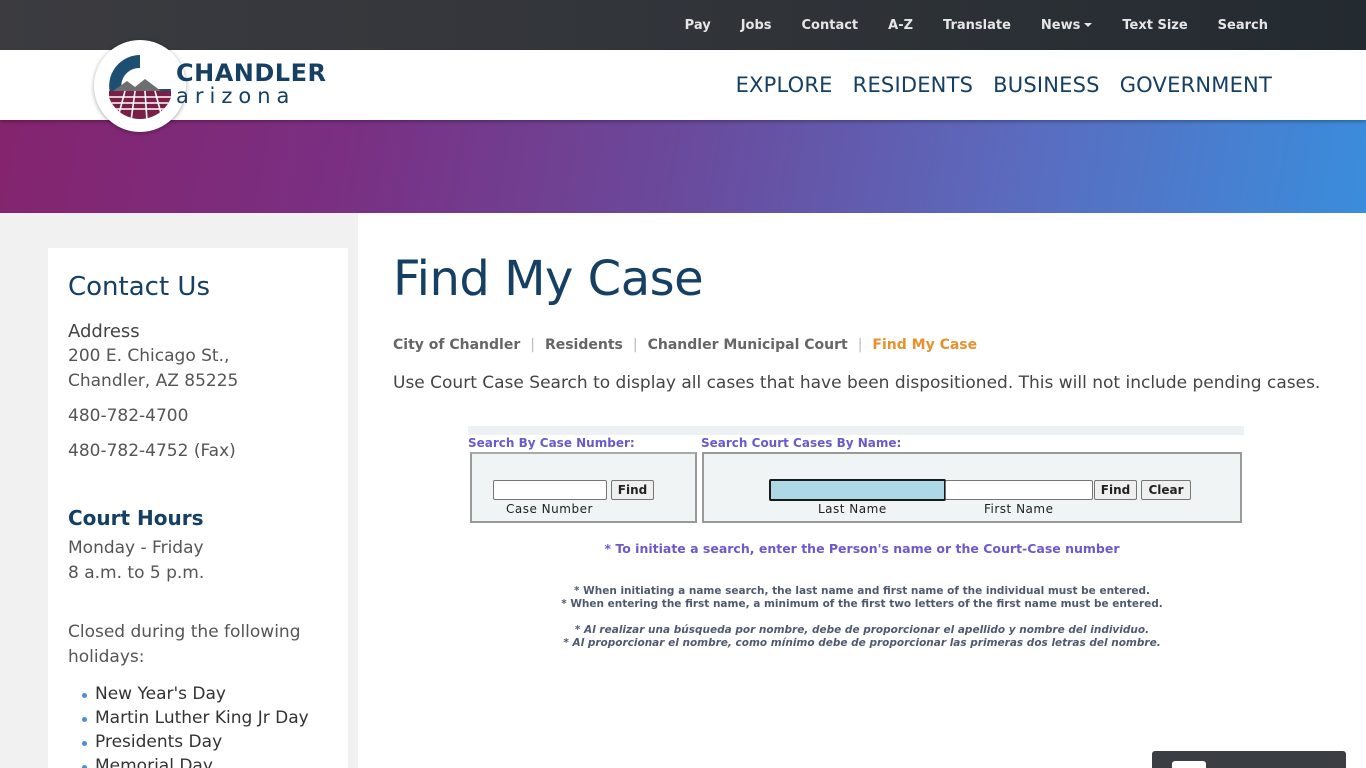 The image size is (1366, 768). I want to click on utility-link-news: News, so click(1066, 25).